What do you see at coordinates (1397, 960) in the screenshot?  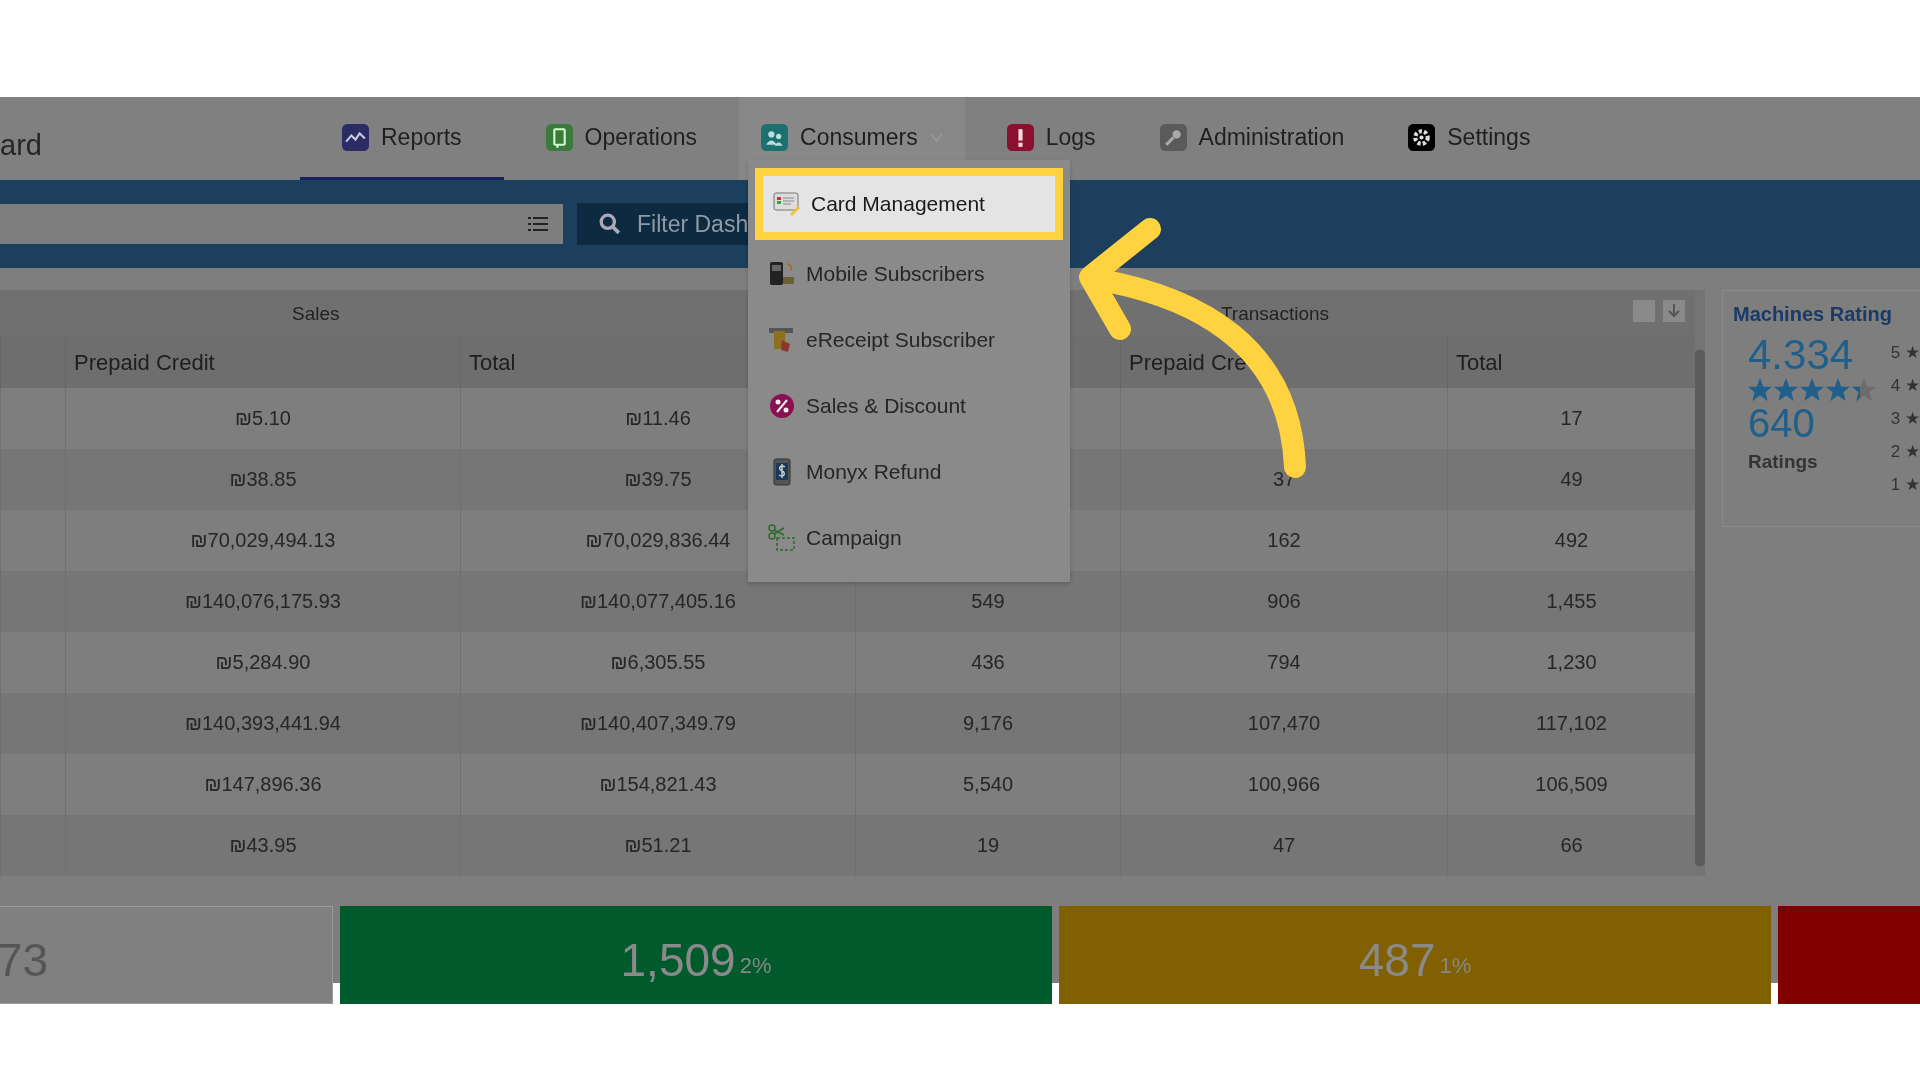 I see `stat-value: 487` at bounding box center [1397, 960].